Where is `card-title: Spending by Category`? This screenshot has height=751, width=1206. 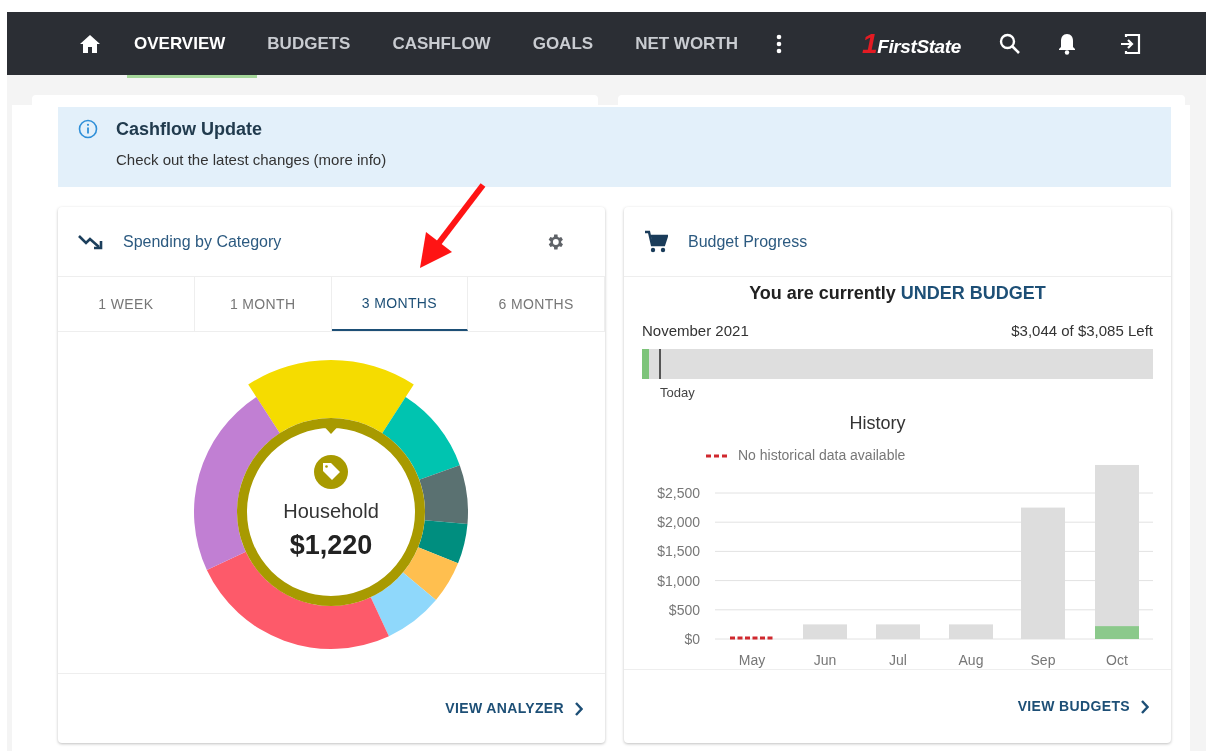
card-title: Spending by Category is located at coordinates (202, 241).